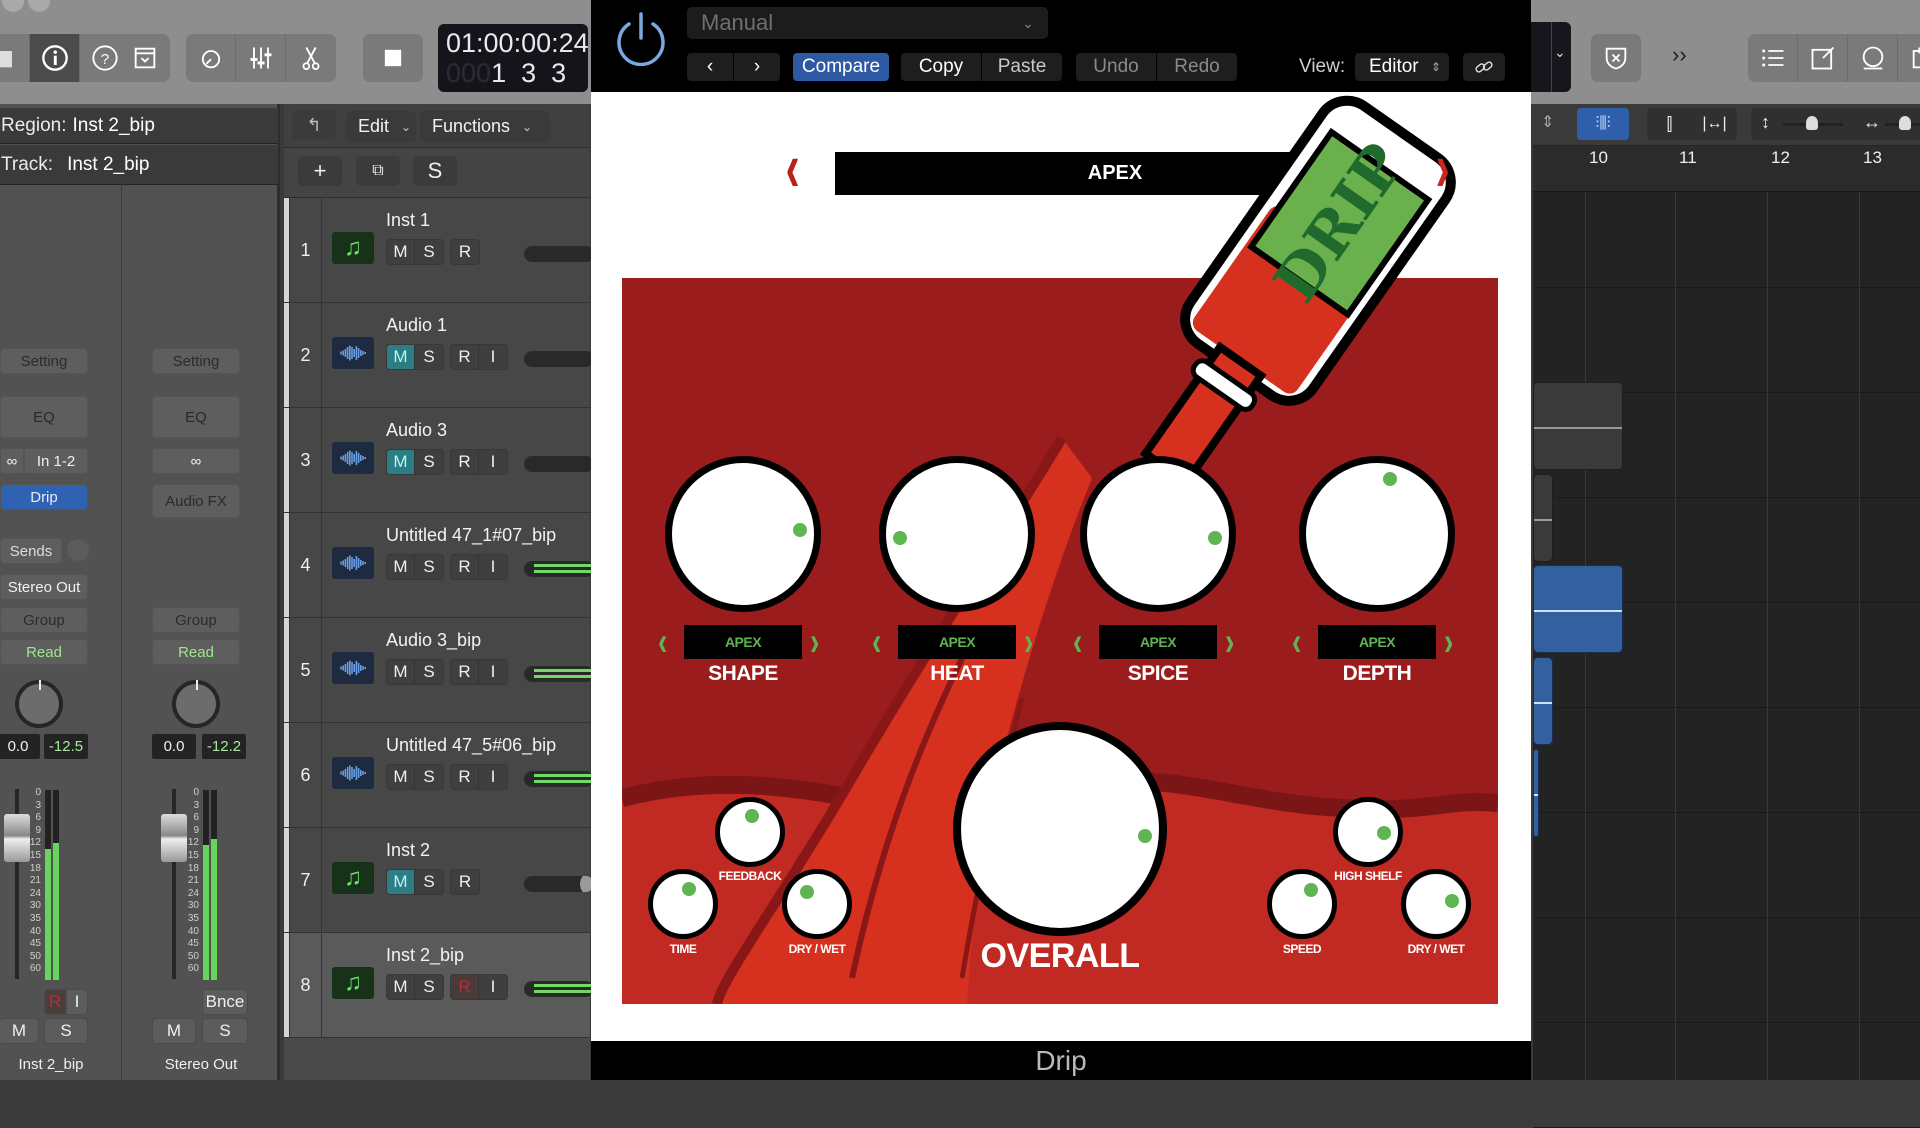  I want to click on redo-button: Redo, so click(1197, 67).